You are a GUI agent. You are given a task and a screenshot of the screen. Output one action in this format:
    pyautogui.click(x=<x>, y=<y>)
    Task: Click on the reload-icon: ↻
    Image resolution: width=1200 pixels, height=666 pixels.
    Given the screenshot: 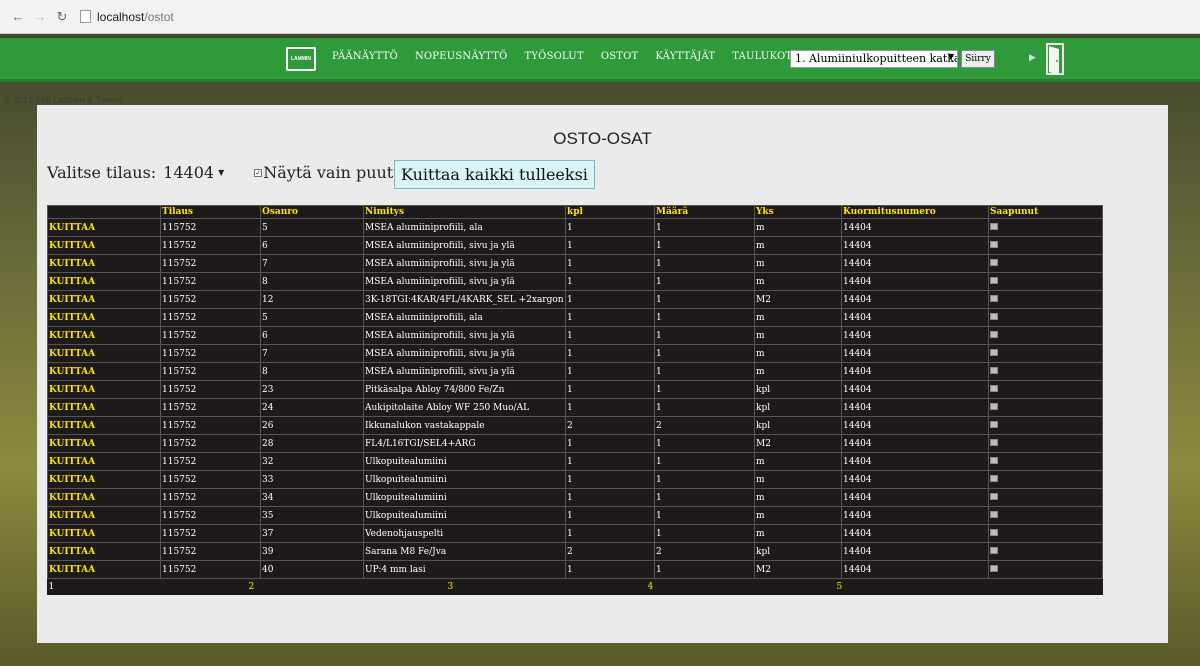 What is the action you would take?
    pyautogui.click(x=62, y=17)
    